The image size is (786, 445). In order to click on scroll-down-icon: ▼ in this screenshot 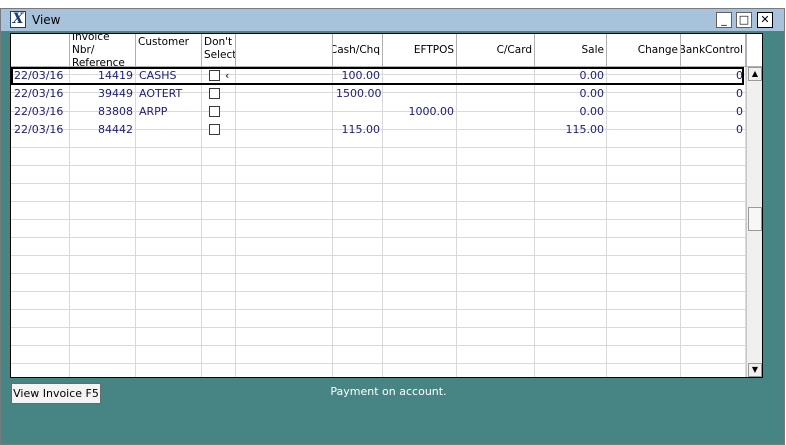, I will do `click(755, 370)`.